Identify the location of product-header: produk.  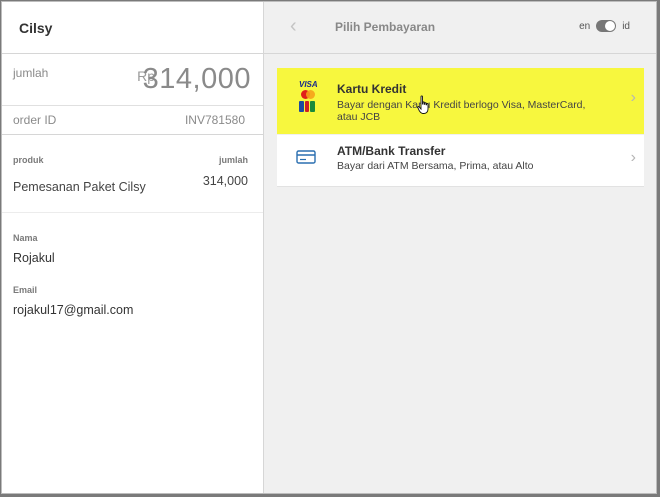
(28, 160).